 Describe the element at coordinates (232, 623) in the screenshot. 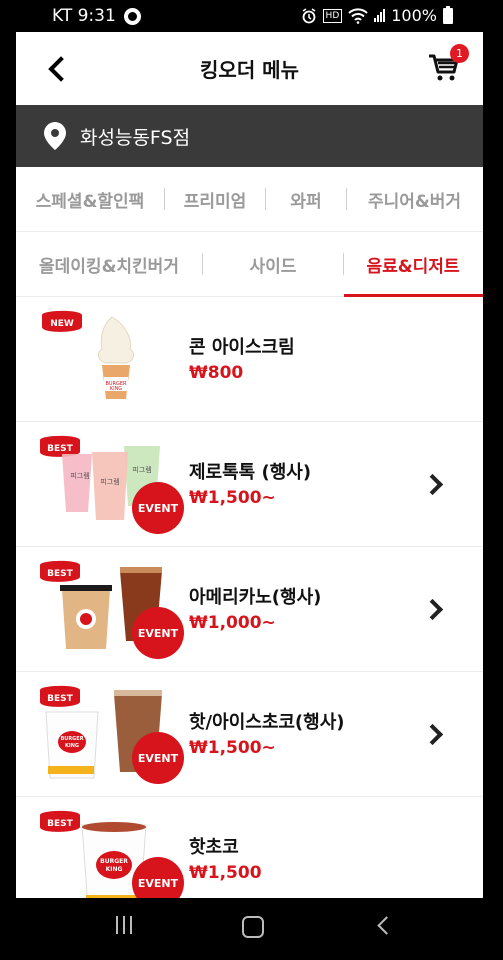

I see `menu-item-price: ₩1,000~` at that location.